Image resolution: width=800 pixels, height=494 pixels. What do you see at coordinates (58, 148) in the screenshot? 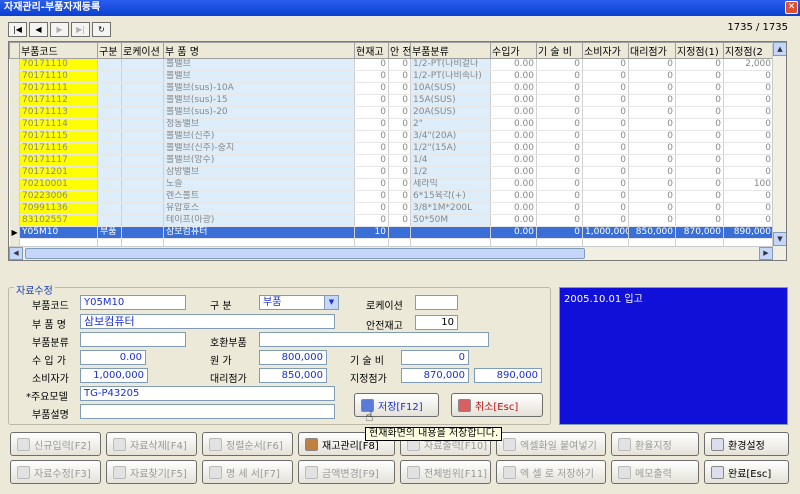
I see `table-cell: 70171116` at bounding box center [58, 148].